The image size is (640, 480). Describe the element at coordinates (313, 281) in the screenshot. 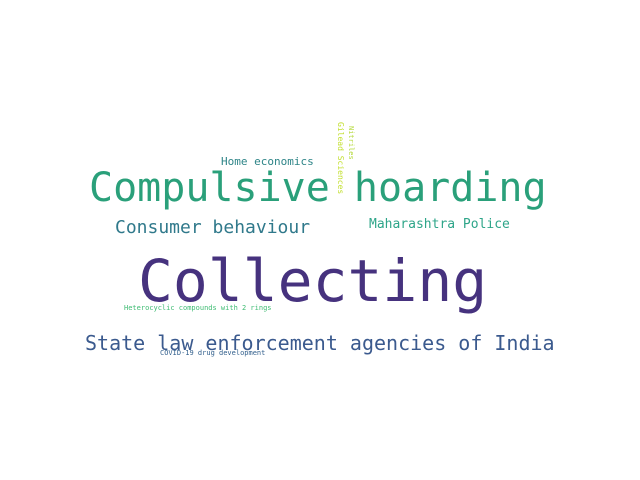

I see `word-collecting: Collecting` at that location.